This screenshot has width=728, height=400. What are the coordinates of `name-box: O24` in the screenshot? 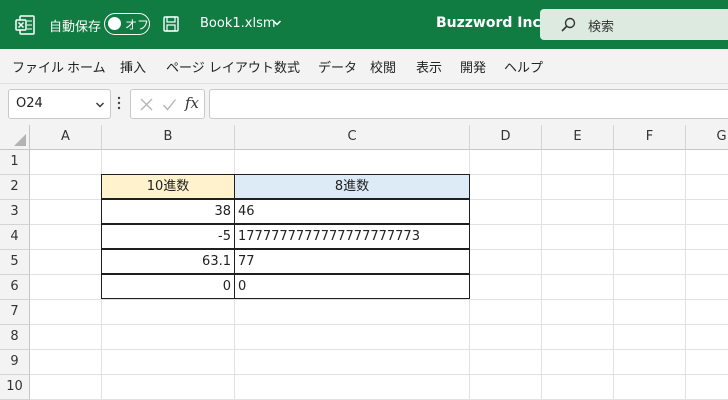 It's located at (59, 104).